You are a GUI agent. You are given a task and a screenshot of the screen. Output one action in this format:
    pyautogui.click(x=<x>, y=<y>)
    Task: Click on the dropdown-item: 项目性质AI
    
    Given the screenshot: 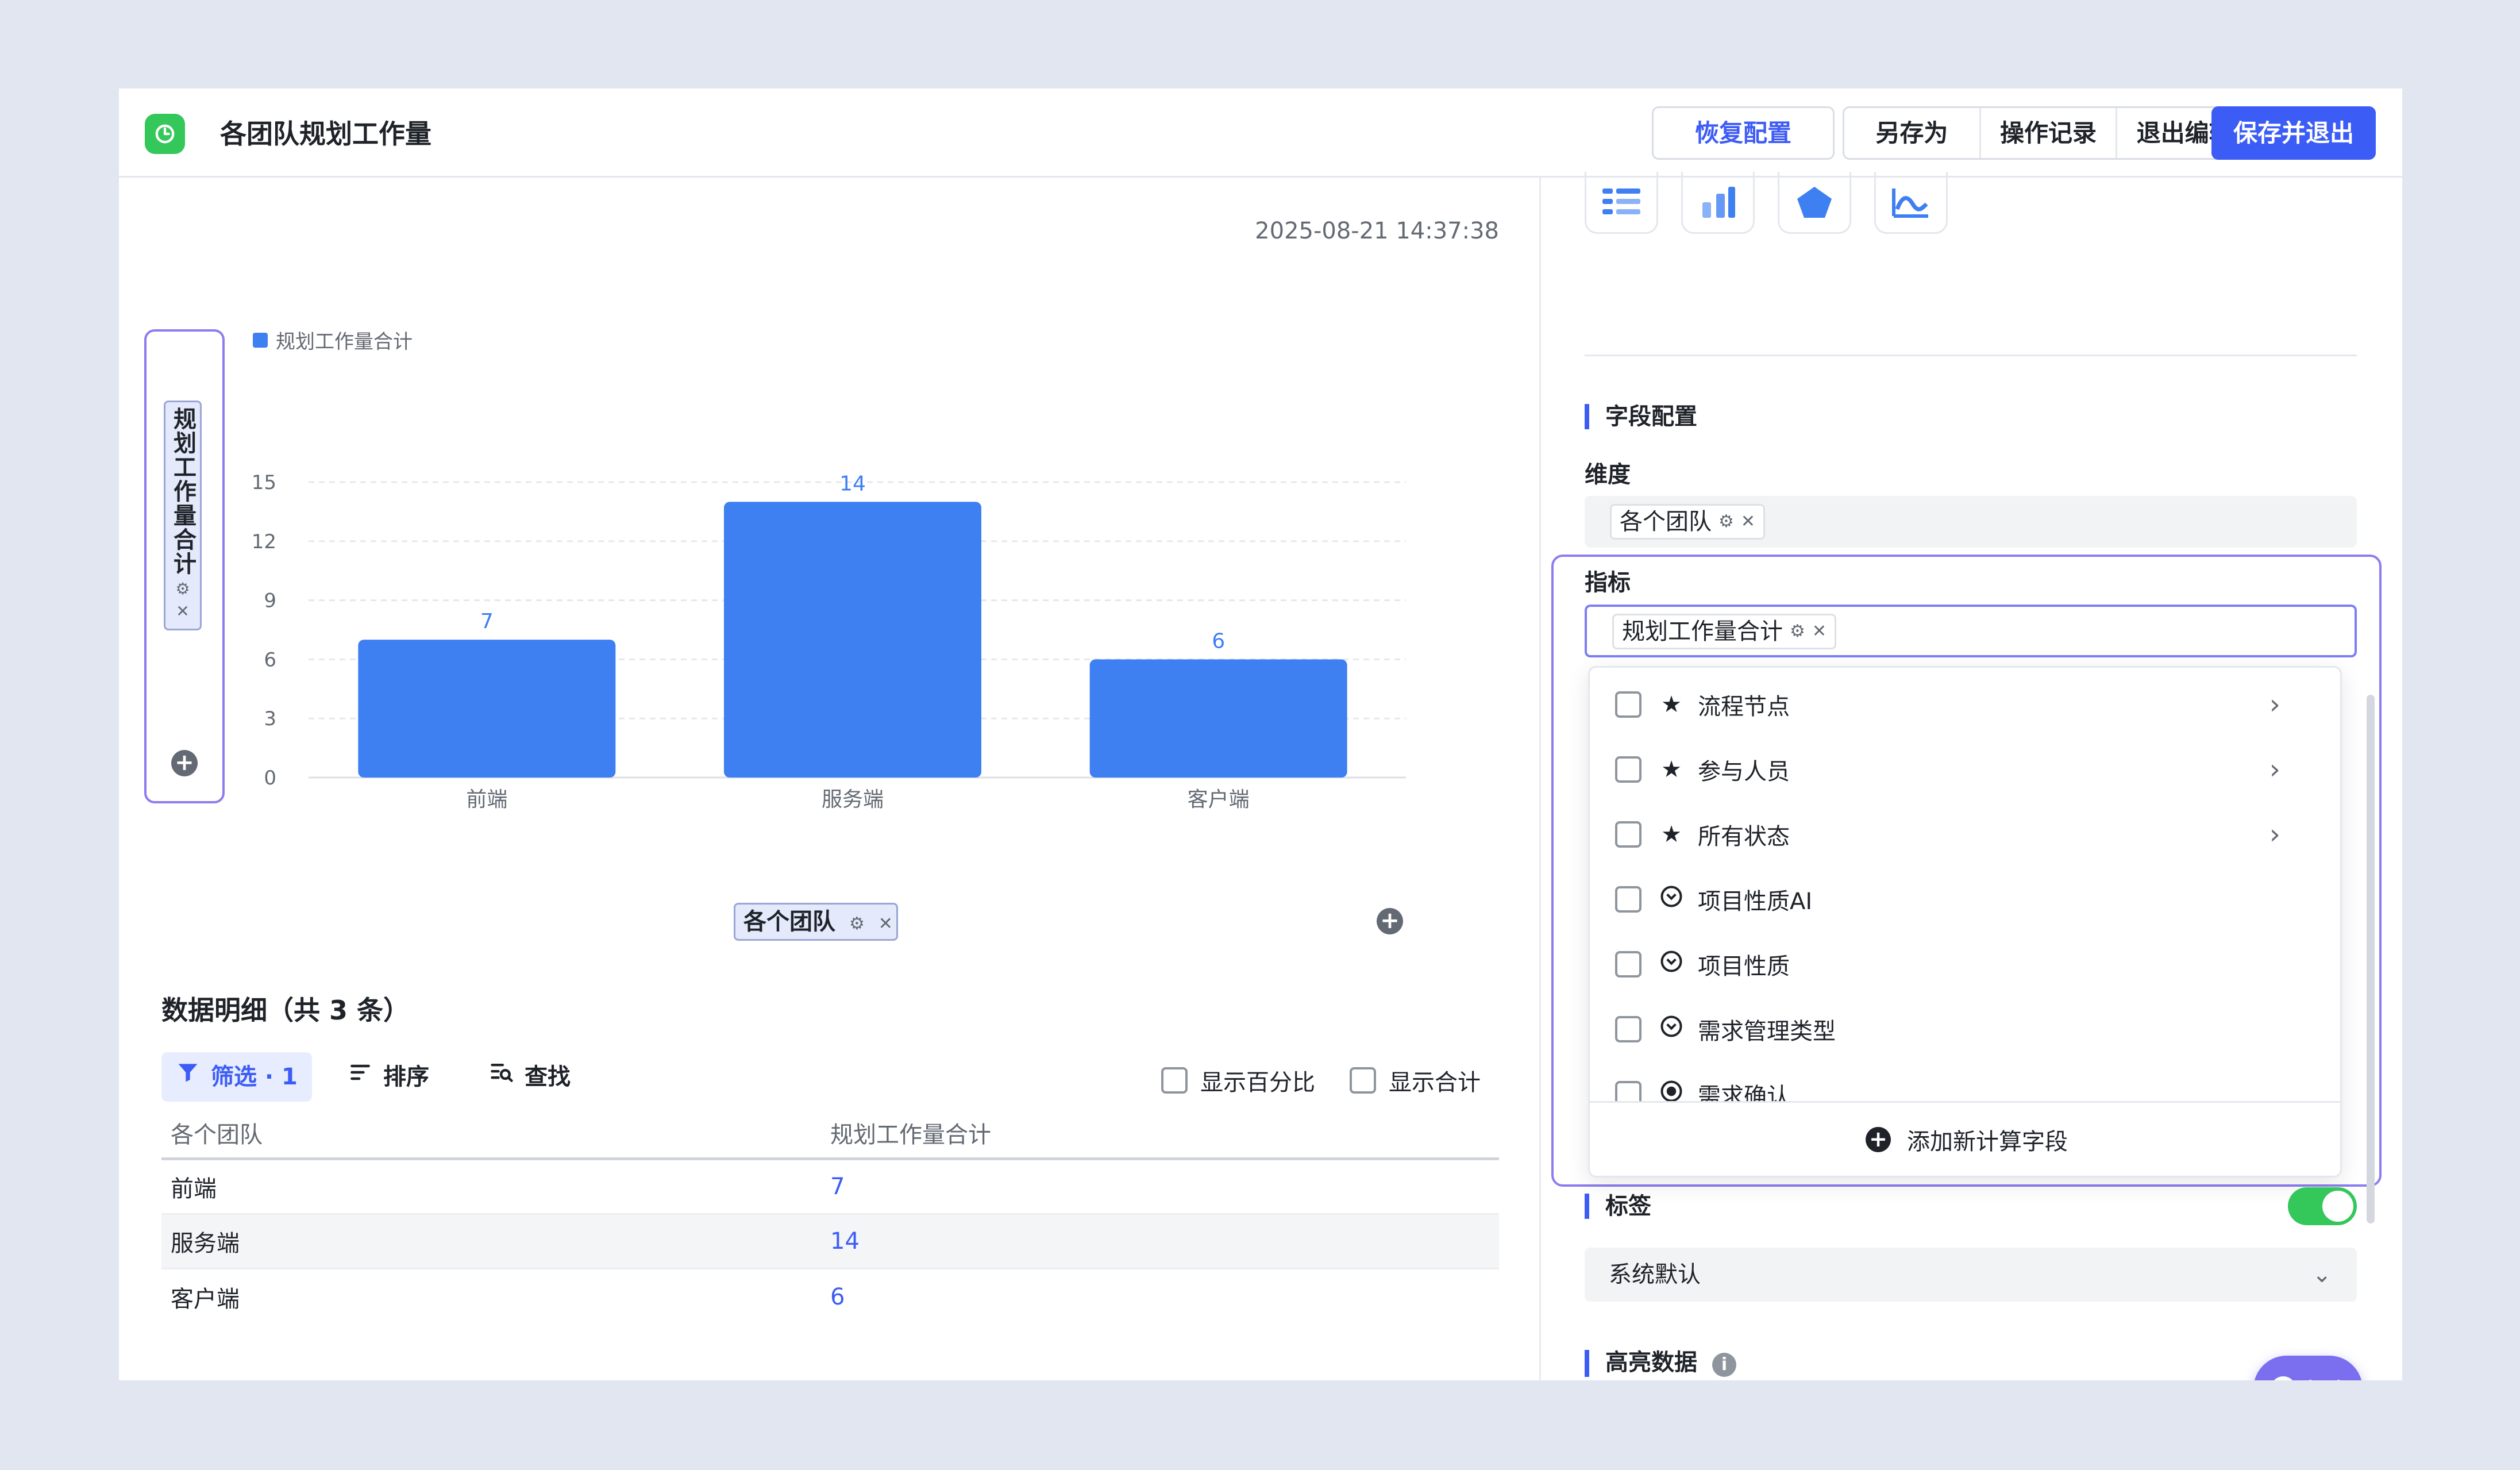 What is the action you would take?
    pyautogui.click(x=1965, y=899)
    